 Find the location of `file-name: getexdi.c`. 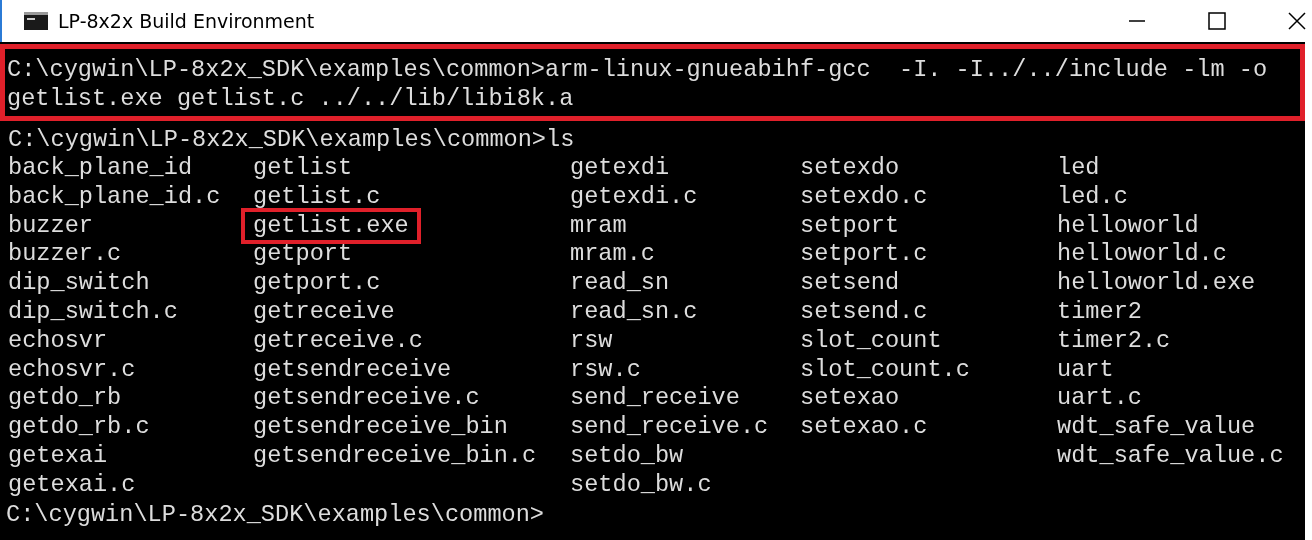

file-name: getexdi.c is located at coordinates (634, 197).